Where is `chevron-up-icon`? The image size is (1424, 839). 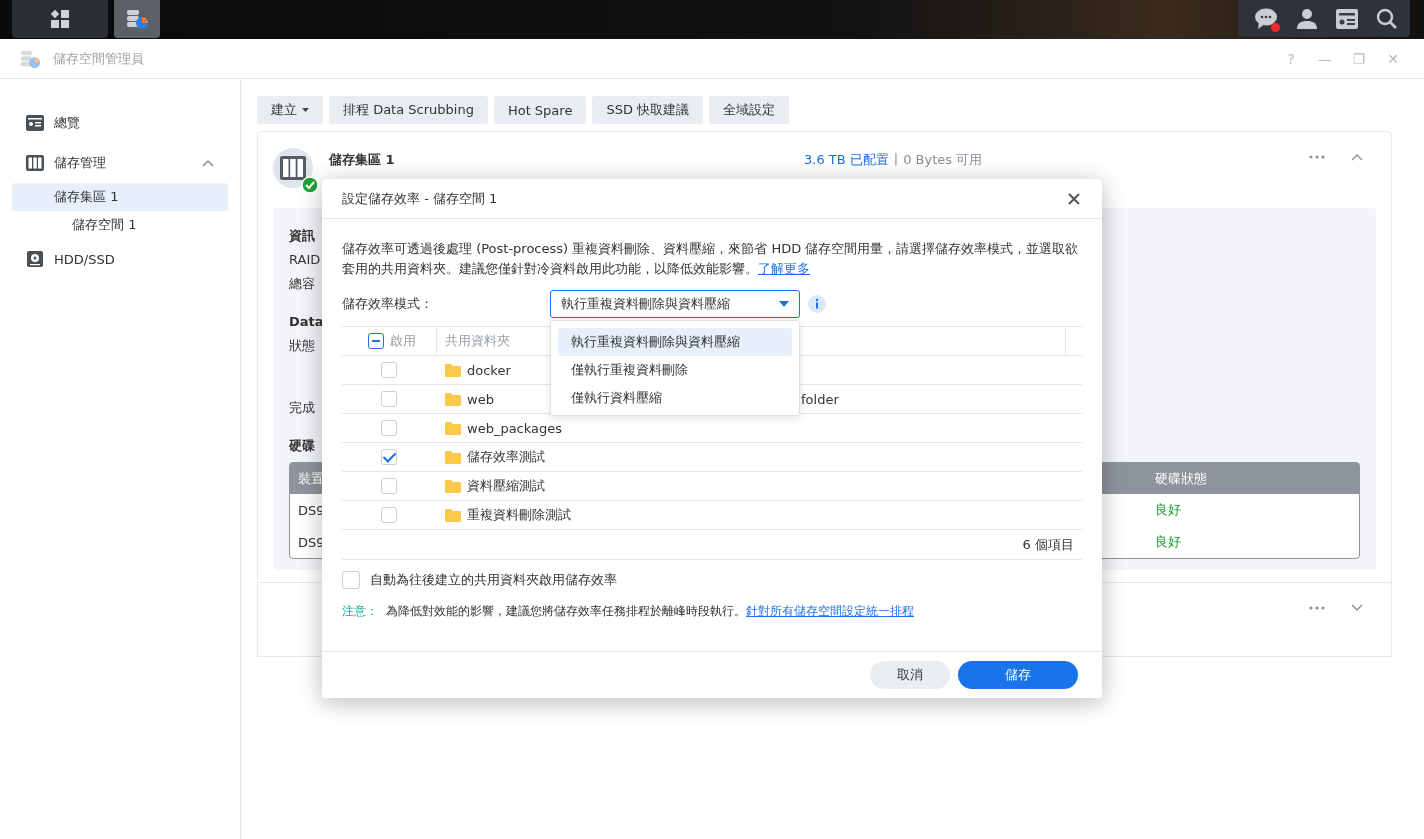 chevron-up-icon is located at coordinates (1357, 157).